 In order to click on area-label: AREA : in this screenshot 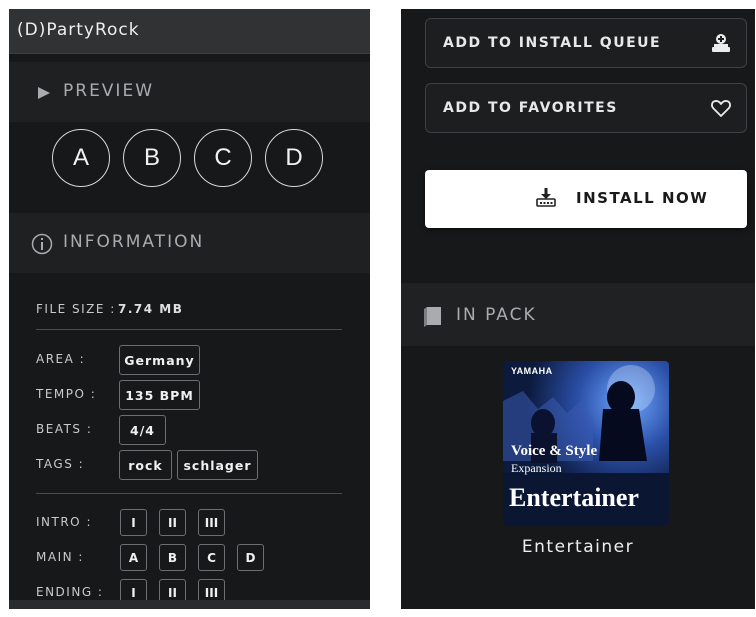, I will do `click(61, 359)`.